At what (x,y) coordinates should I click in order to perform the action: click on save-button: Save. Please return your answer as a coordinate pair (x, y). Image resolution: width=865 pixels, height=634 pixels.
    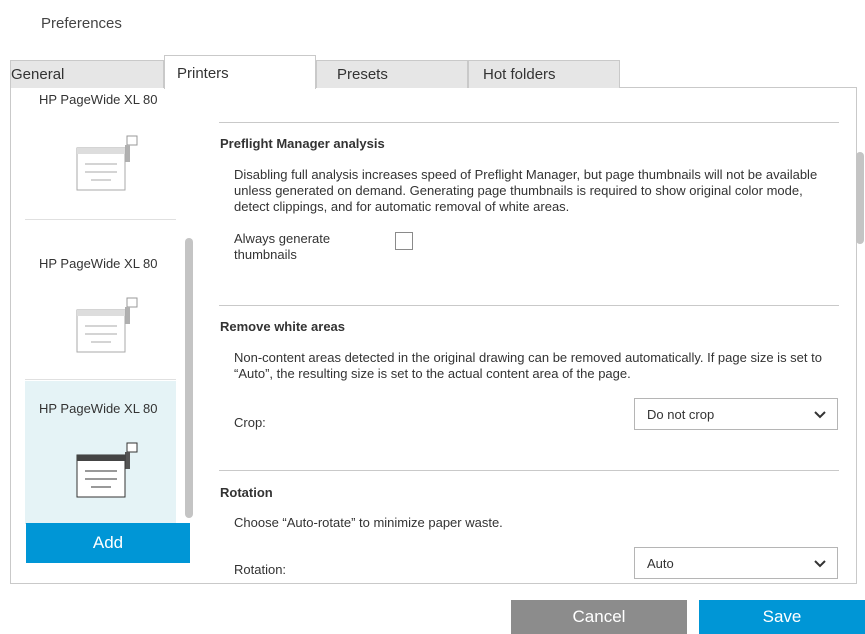
    Looking at the image, I should click on (782, 617).